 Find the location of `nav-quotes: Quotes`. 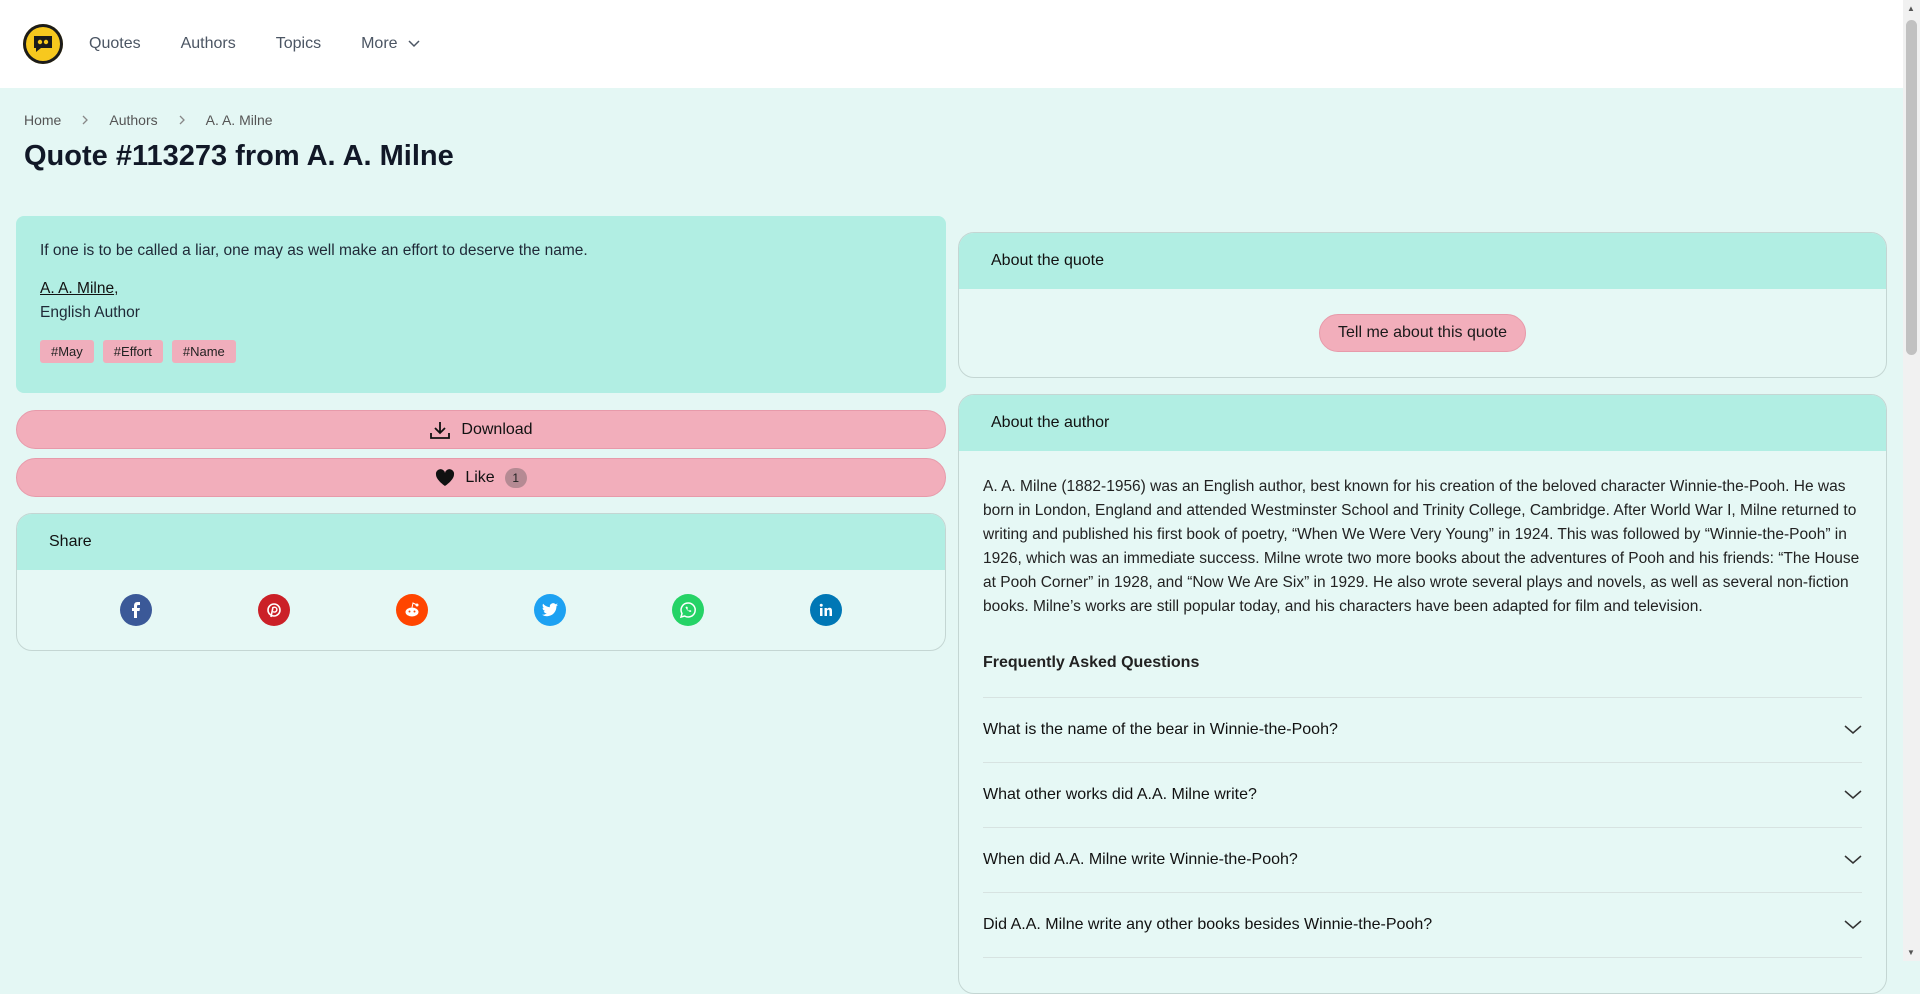

nav-quotes: Quotes is located at coordinates (115, 44).